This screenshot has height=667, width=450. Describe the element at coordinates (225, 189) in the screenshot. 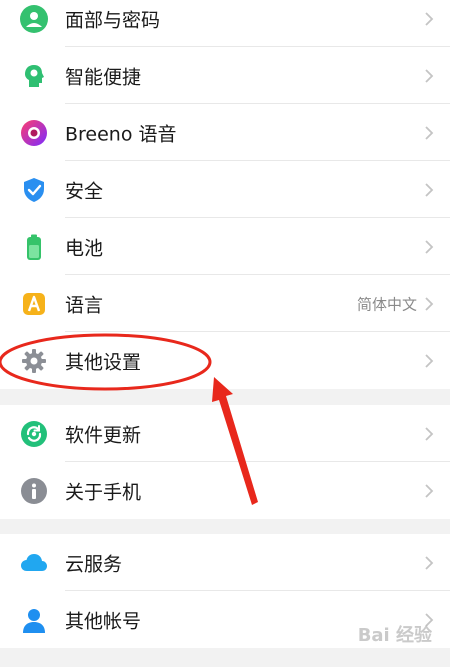

I see `settings-item-security: 安全` at that location.